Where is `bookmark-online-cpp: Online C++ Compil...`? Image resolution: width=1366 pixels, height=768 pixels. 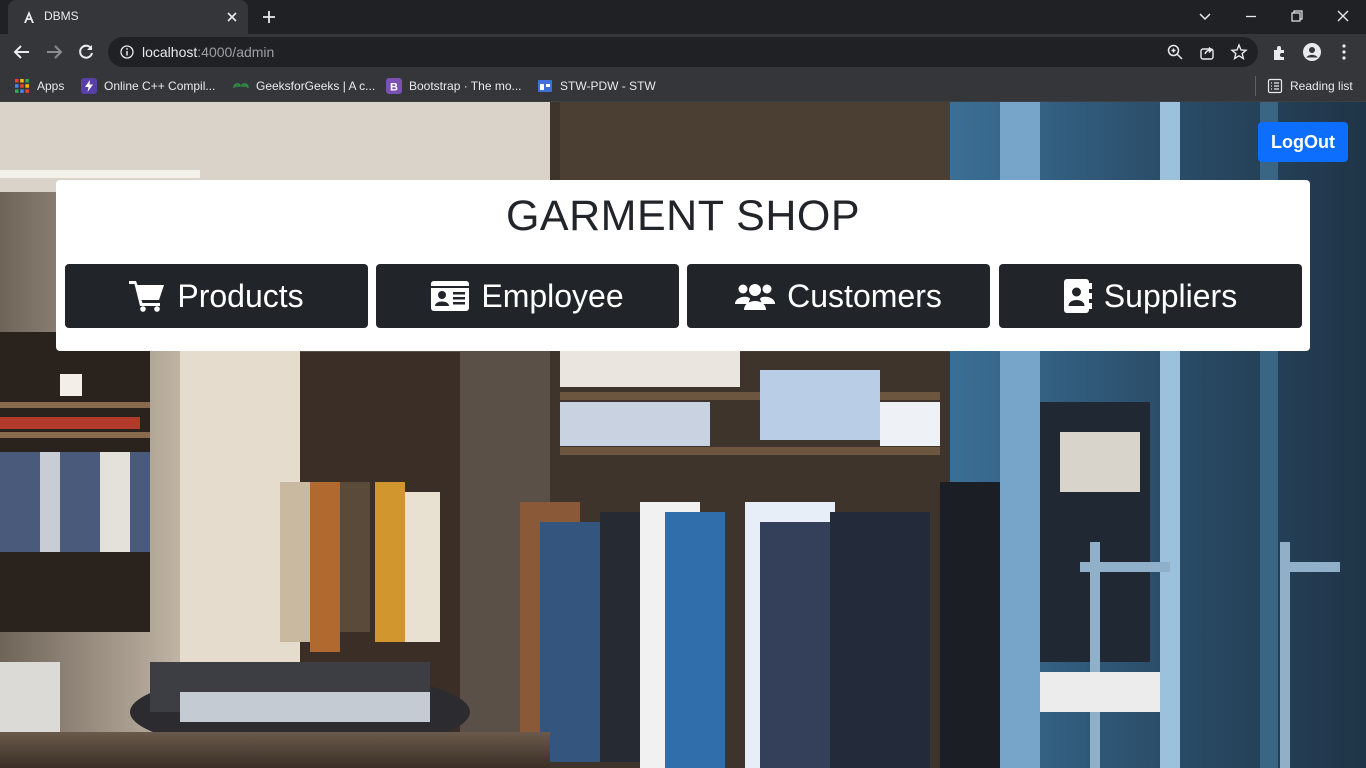 bookmark-online-cpp: Online C++ Compil... is located at coordinates (148, 86).